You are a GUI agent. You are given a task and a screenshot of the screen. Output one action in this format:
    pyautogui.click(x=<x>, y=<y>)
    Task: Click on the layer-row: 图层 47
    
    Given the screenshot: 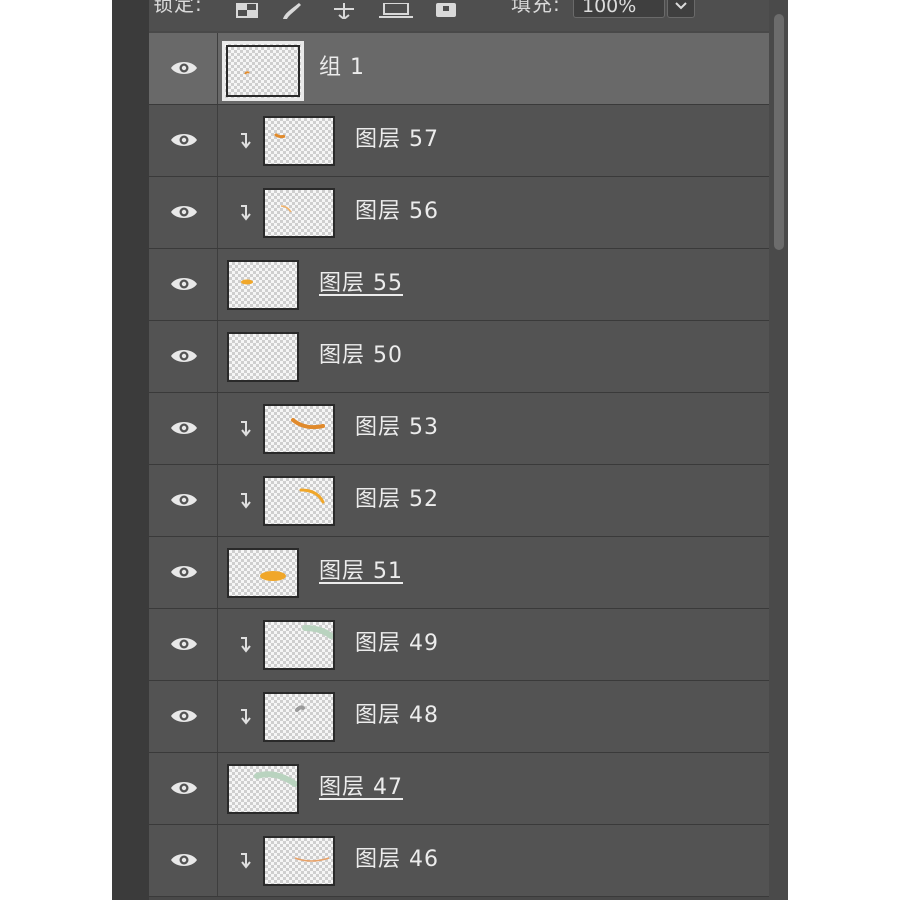 What is the action you would take?
    pyautogui.click(x=459, y=789)
    